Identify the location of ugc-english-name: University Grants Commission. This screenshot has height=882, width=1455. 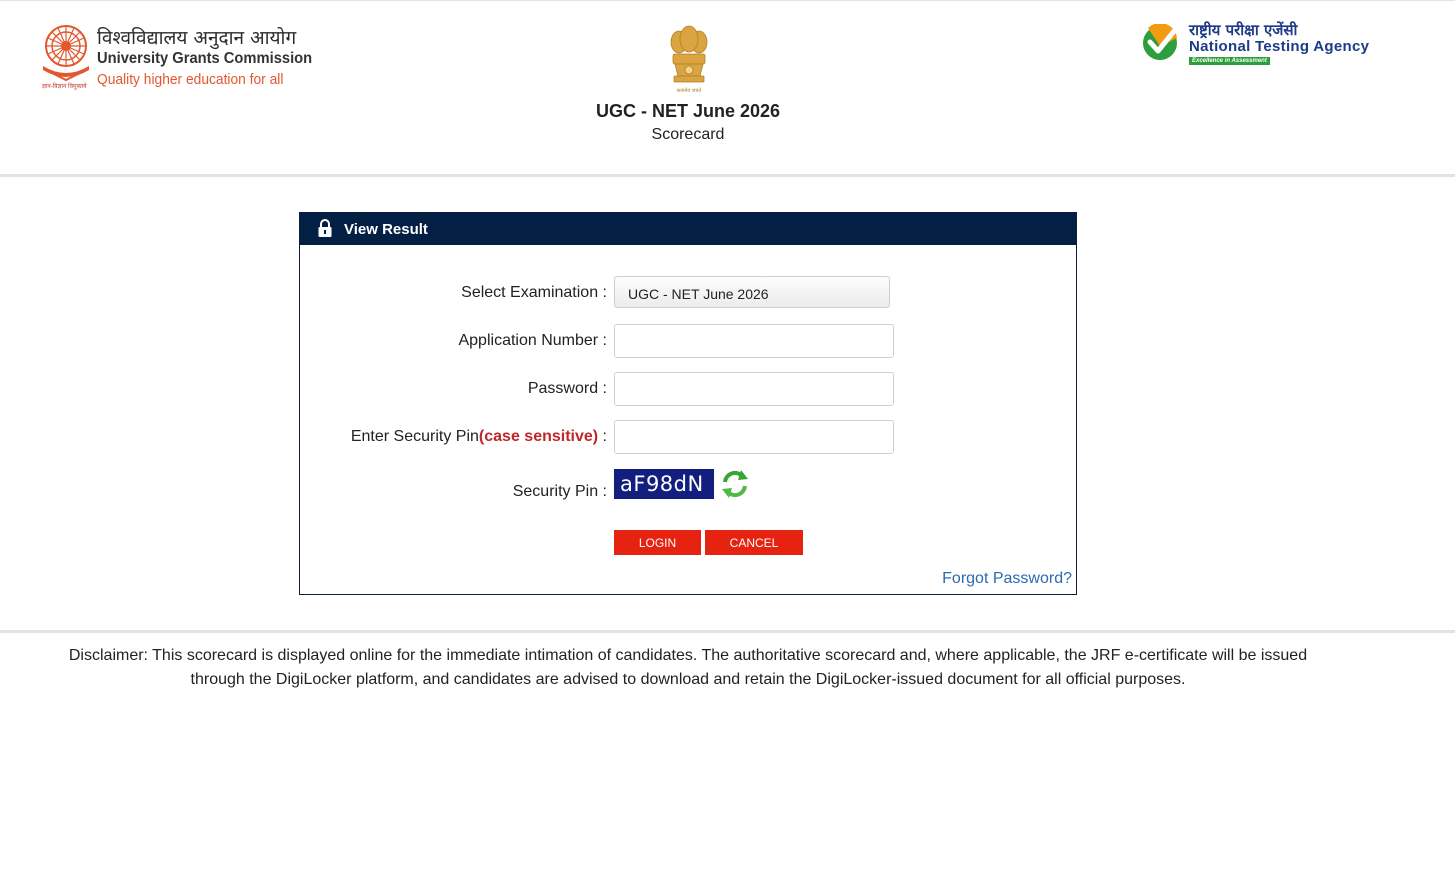
(205, 58).